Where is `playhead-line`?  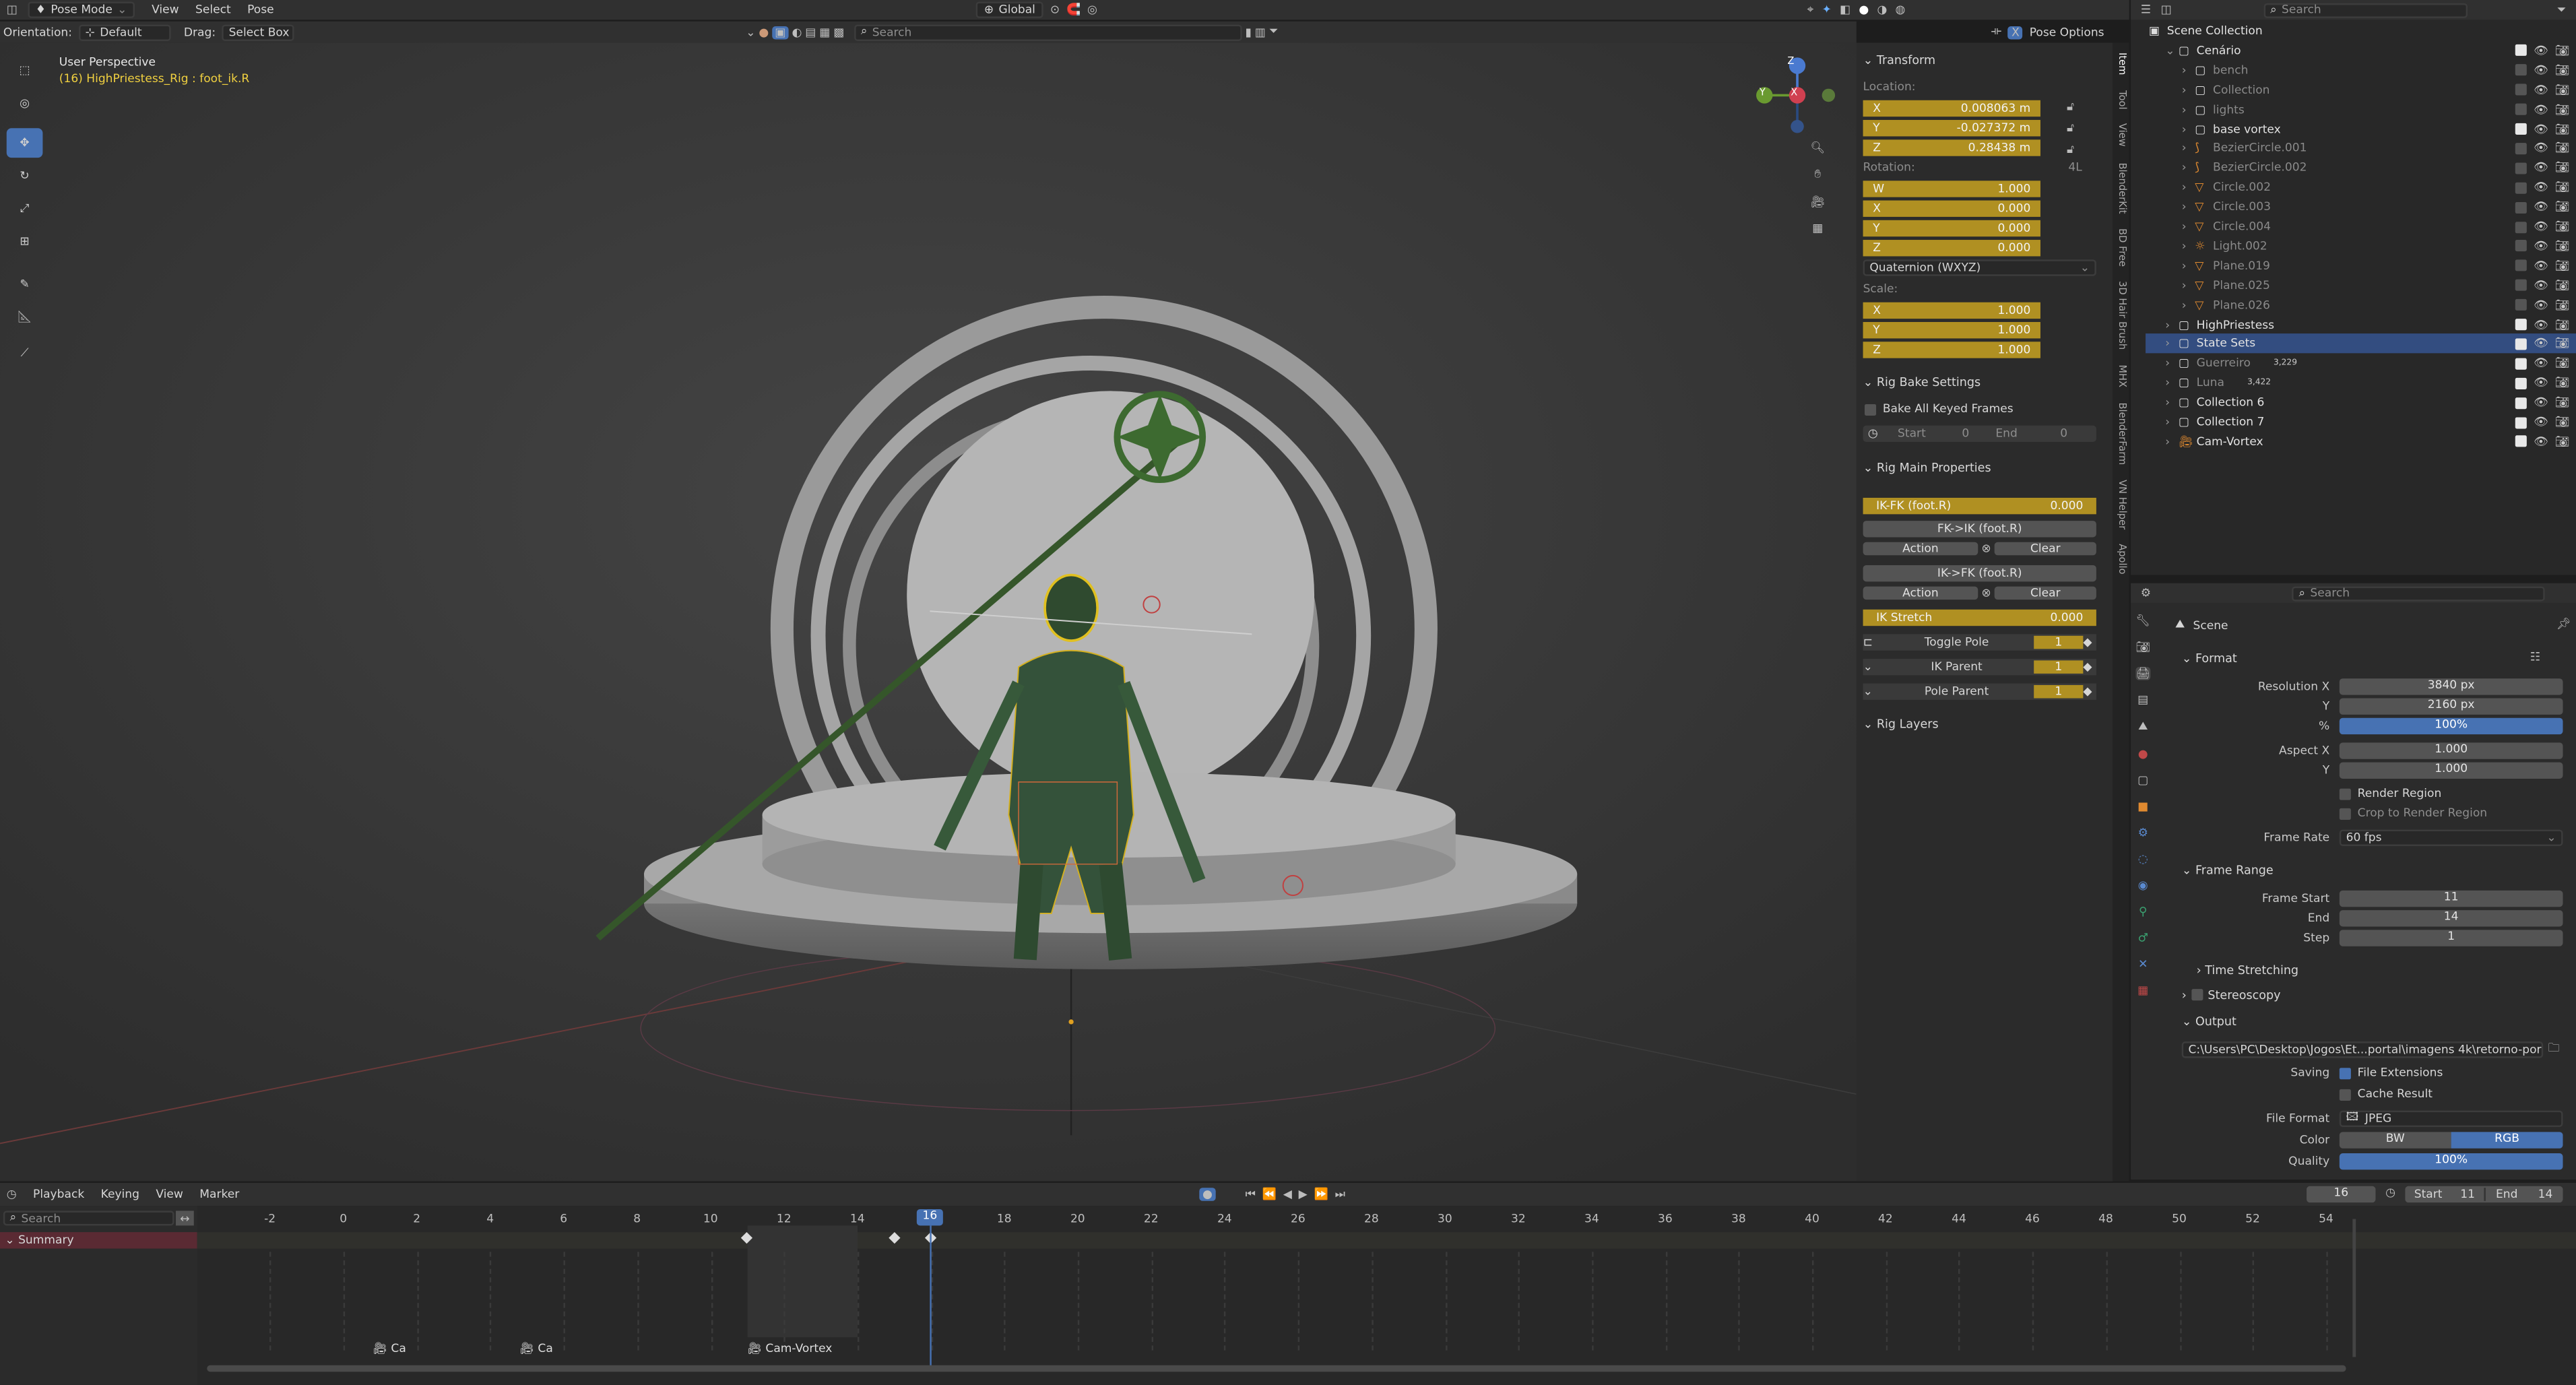
playhead-line is located at coordinates (931, 1297).